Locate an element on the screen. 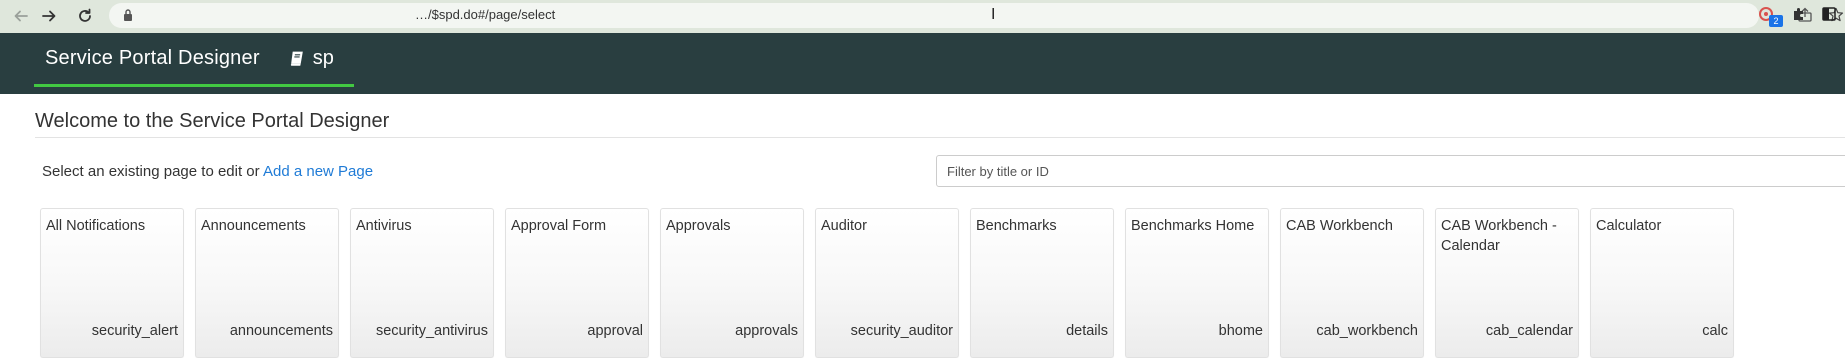 This screenshot has width=1845, height=358. page-card-title: Benchmarks Home is located at coordinates (1193, 226).